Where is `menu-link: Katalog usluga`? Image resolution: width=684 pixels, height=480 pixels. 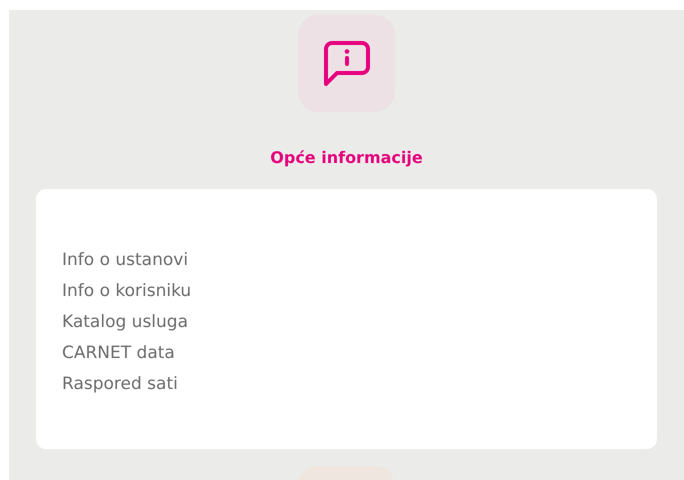 menu-link: Katalog usluga is located at coordinates (125, 322).